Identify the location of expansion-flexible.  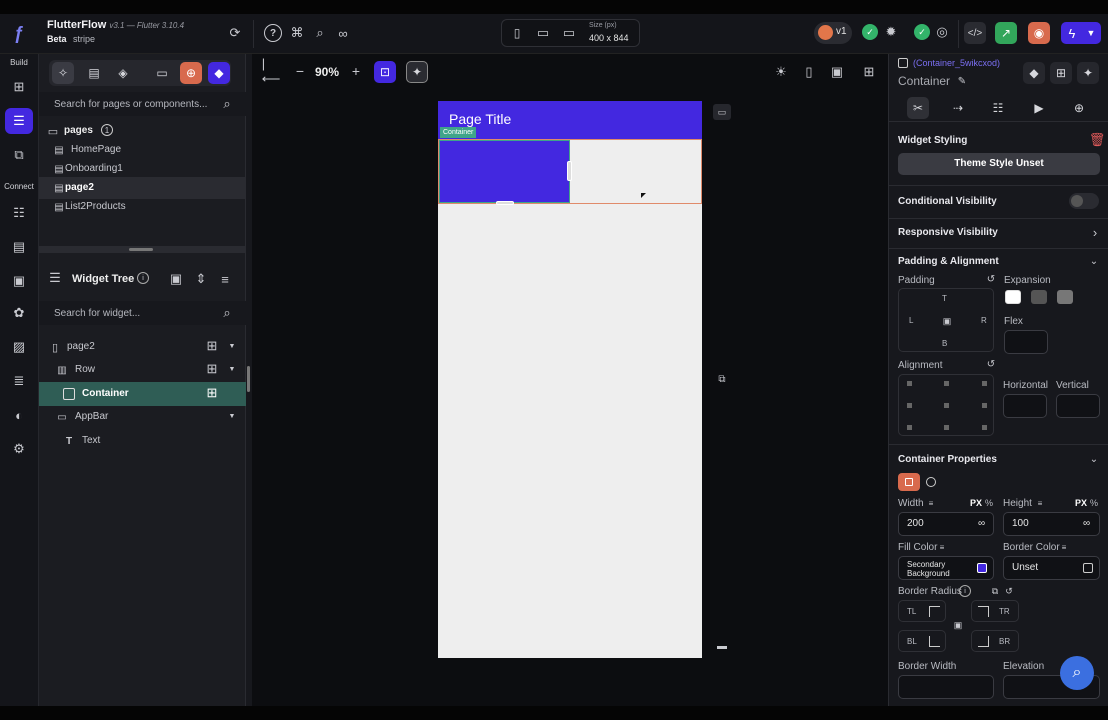
(1039, 297).